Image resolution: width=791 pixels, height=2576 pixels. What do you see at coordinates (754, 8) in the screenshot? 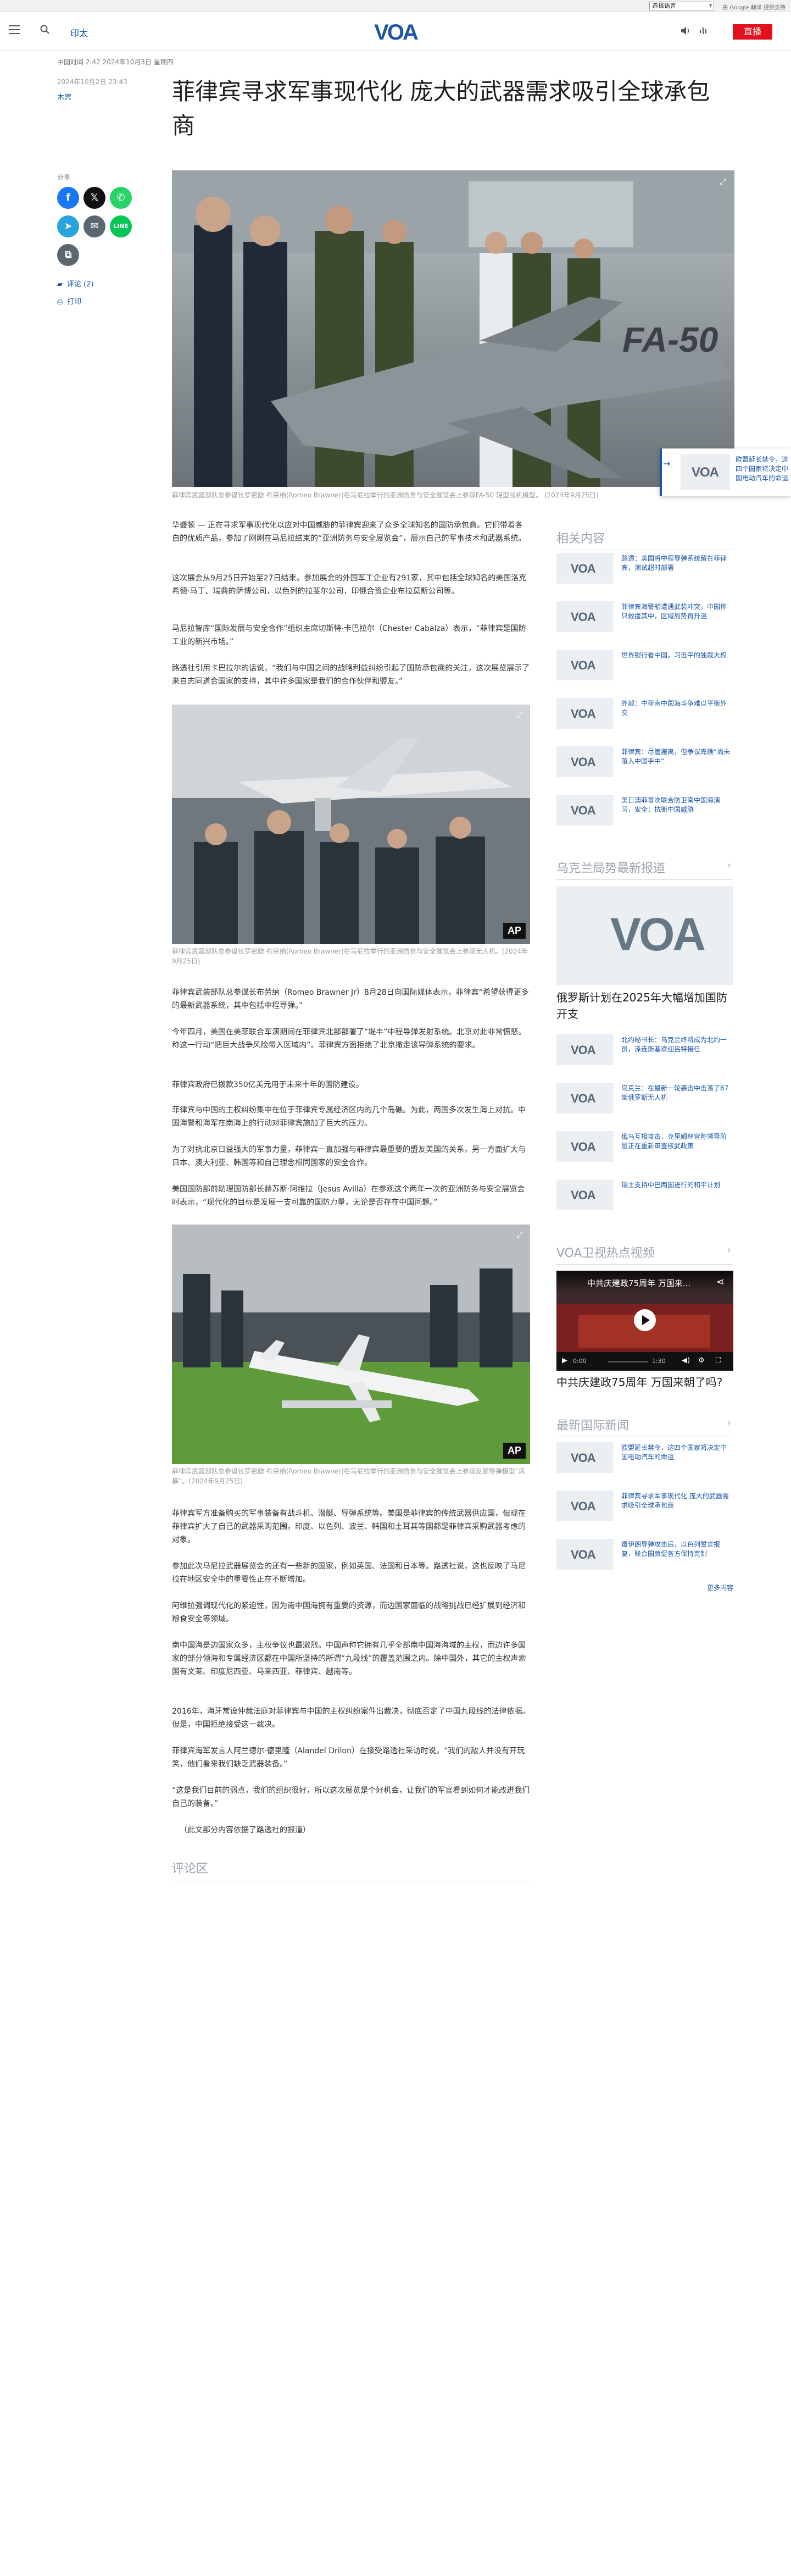
I see `translate-credit: 由 Google 翻译 提供支持` at bounding box center [754, 8].